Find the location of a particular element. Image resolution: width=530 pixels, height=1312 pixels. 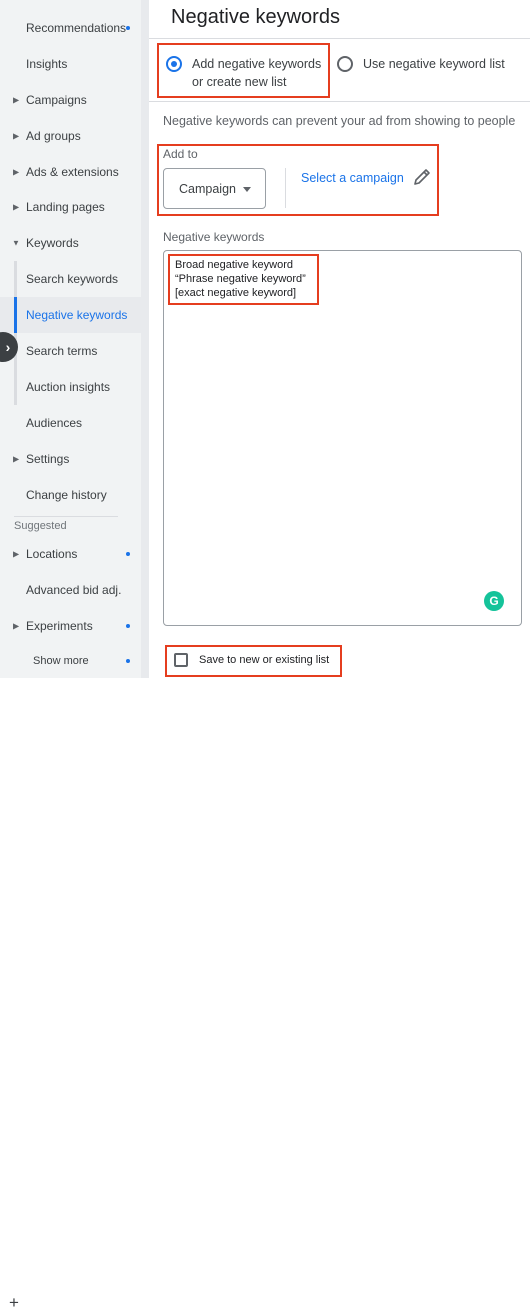

nav-item-experiments: ▶ Experiments is located at coordinates (70, 626).